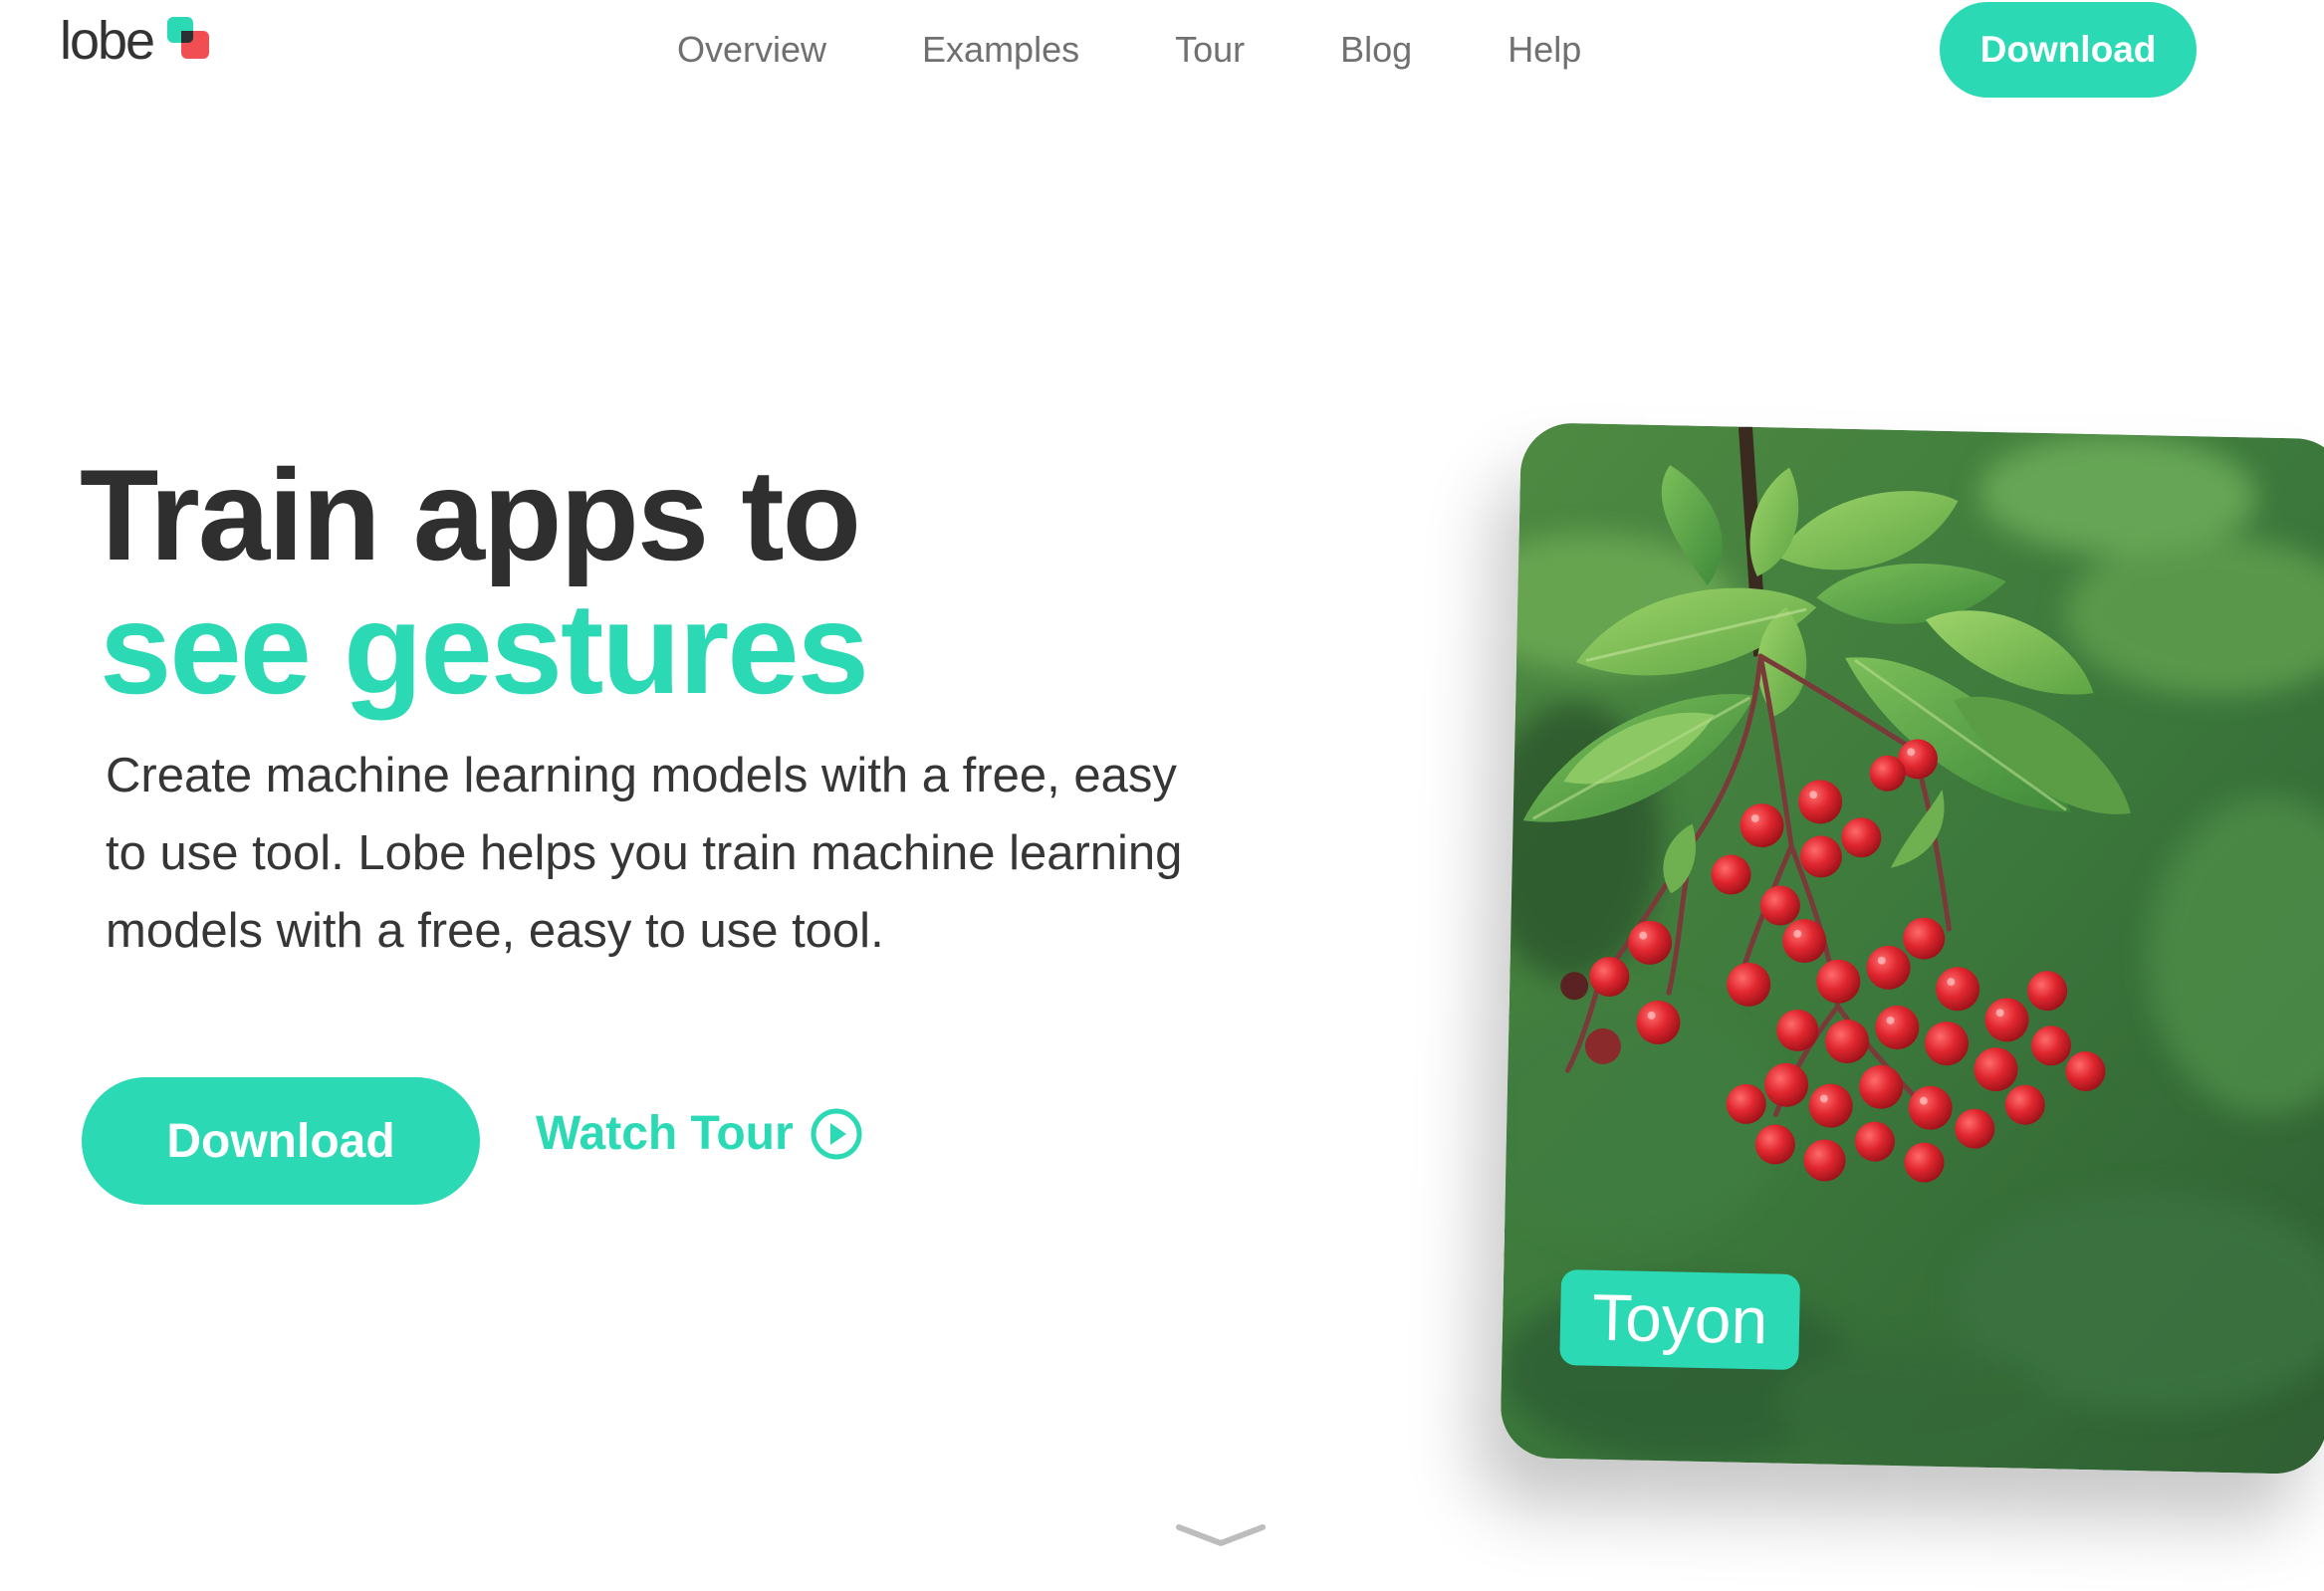 The width and height of the screenshot is (2324, 1591). What do you see at coordinates (836, 1134) in the screenshot?
I see `play-circle-icon` at bounding box center [836, 1134].